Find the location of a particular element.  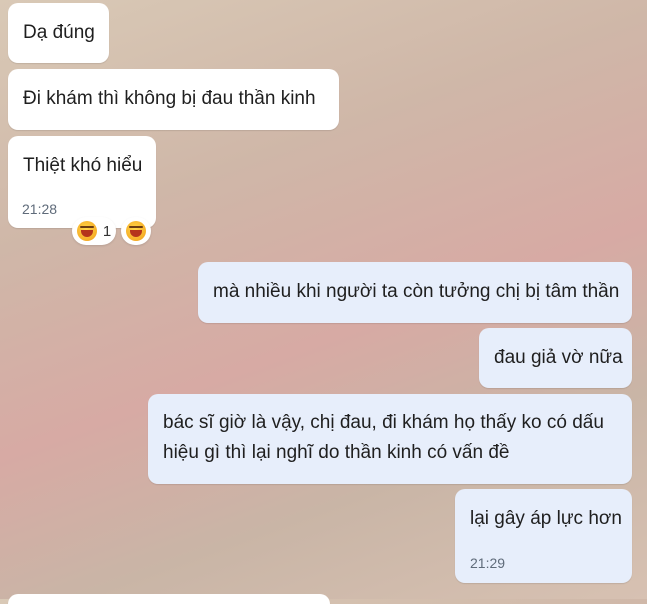

message-text: Dạ đúng is located at coordinates (59, 32).